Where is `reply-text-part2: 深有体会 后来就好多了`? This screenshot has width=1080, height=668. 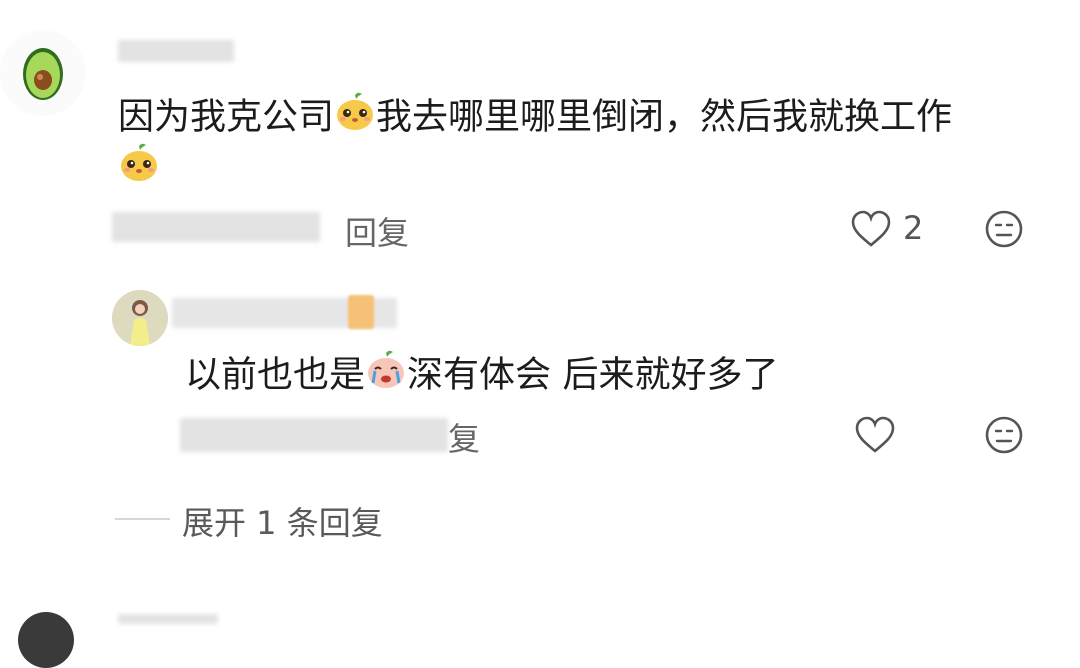
reply-text-part2: 深有体会 后来就好多了 is located at coordinates (593, 375).